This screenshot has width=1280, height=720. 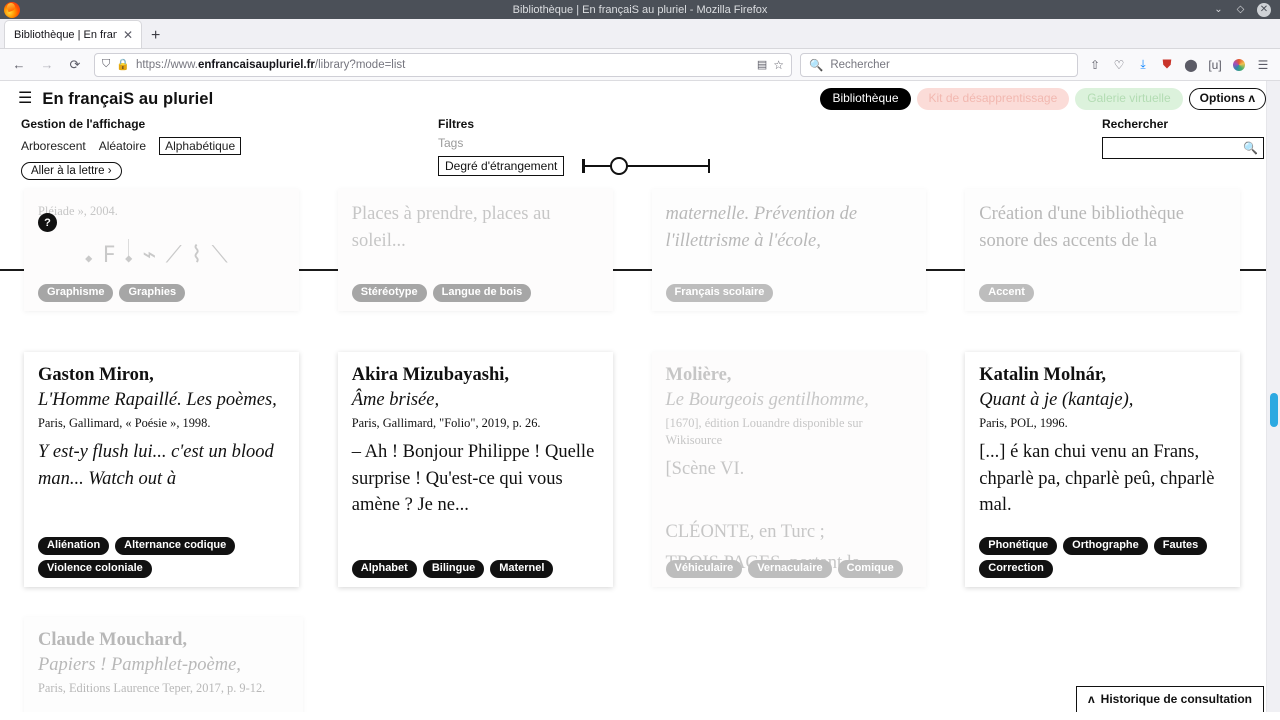 I want to click on maximize-icon: ◇, so click(x=1240, y=9).